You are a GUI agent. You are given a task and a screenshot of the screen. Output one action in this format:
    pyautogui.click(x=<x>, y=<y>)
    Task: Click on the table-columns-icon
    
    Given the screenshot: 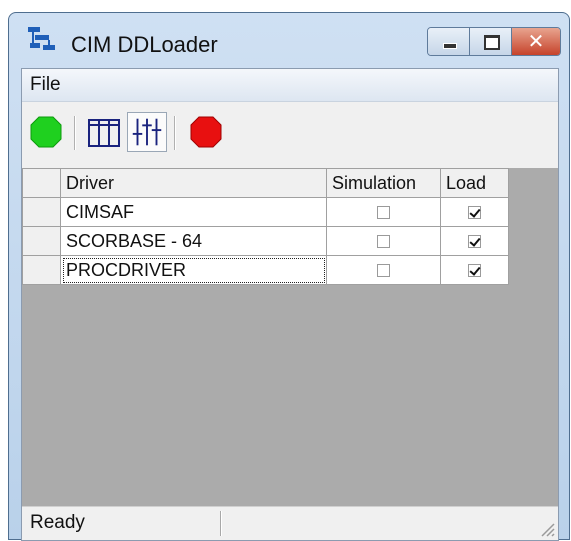 What is the action you would take?
    pyautogui.click(x=104, y=133)
    